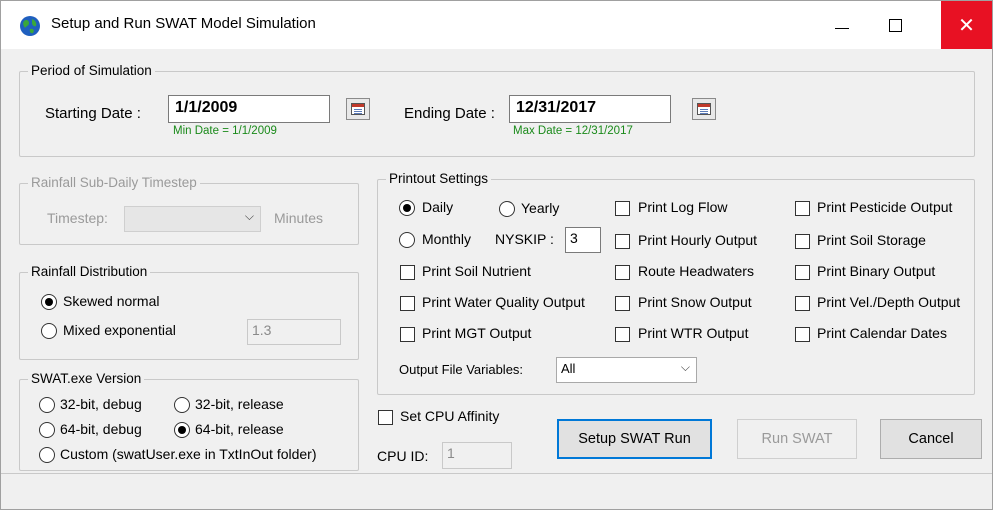 This screenshot has height=510, width=993. I want to click on yearly-label: Yearly, so click(540, 208).